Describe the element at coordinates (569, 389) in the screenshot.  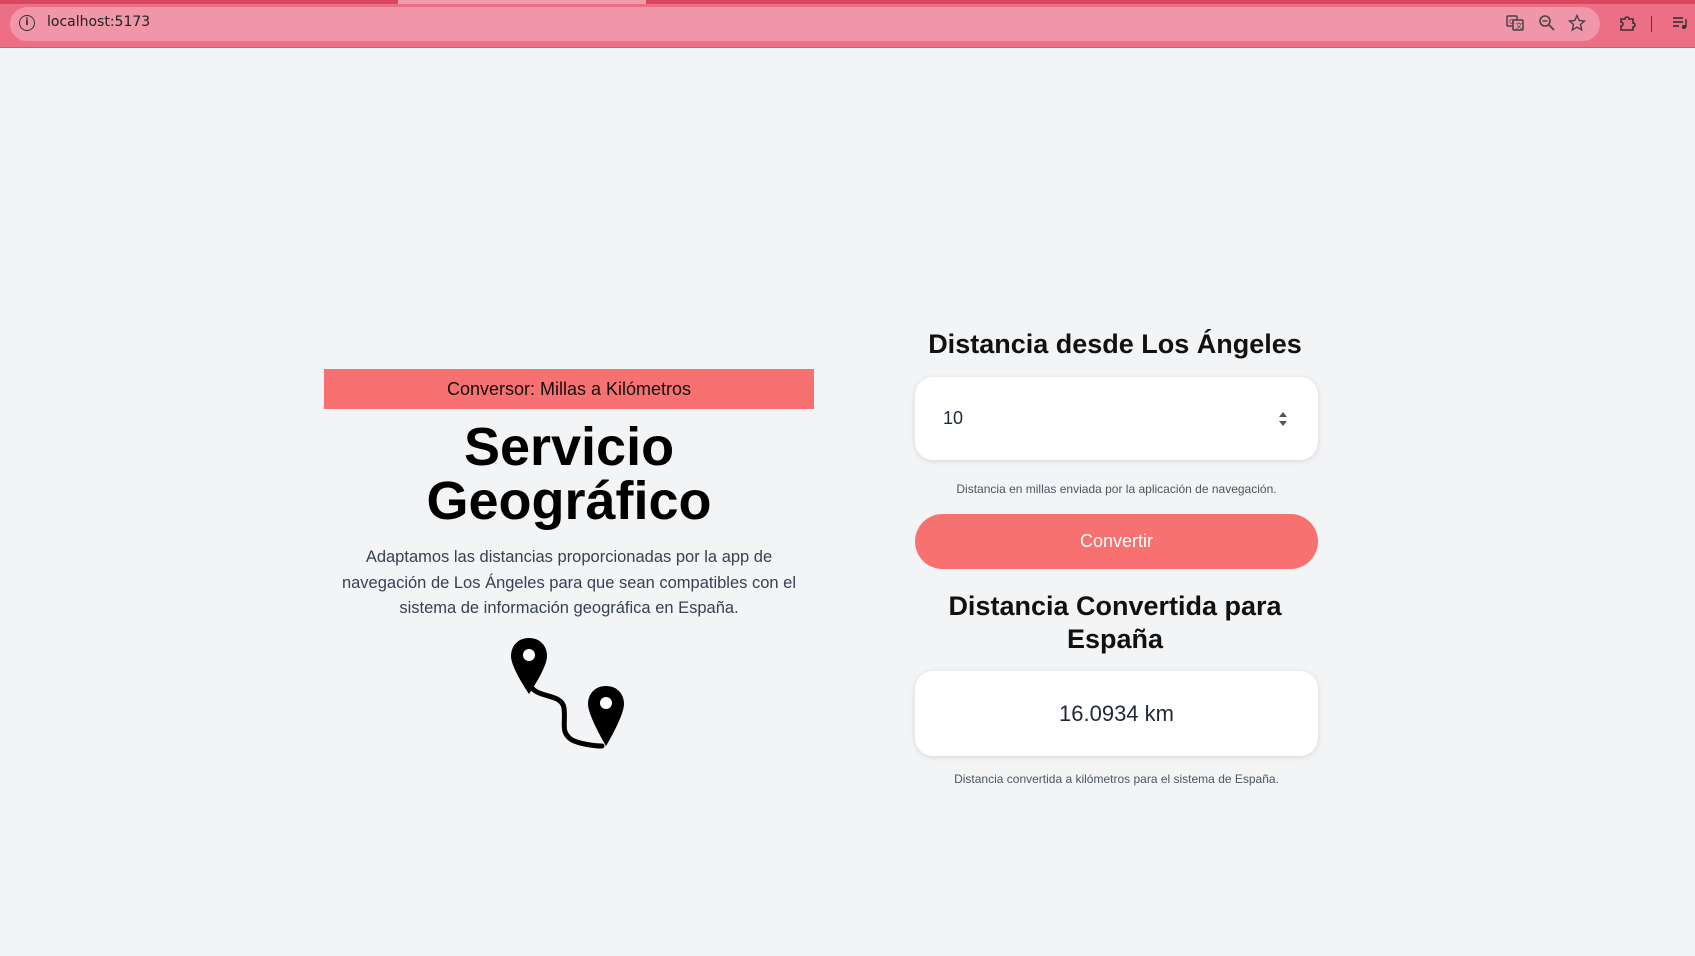
I see `converter-banner: Conversor: Millas a Kilómetros` at that location.